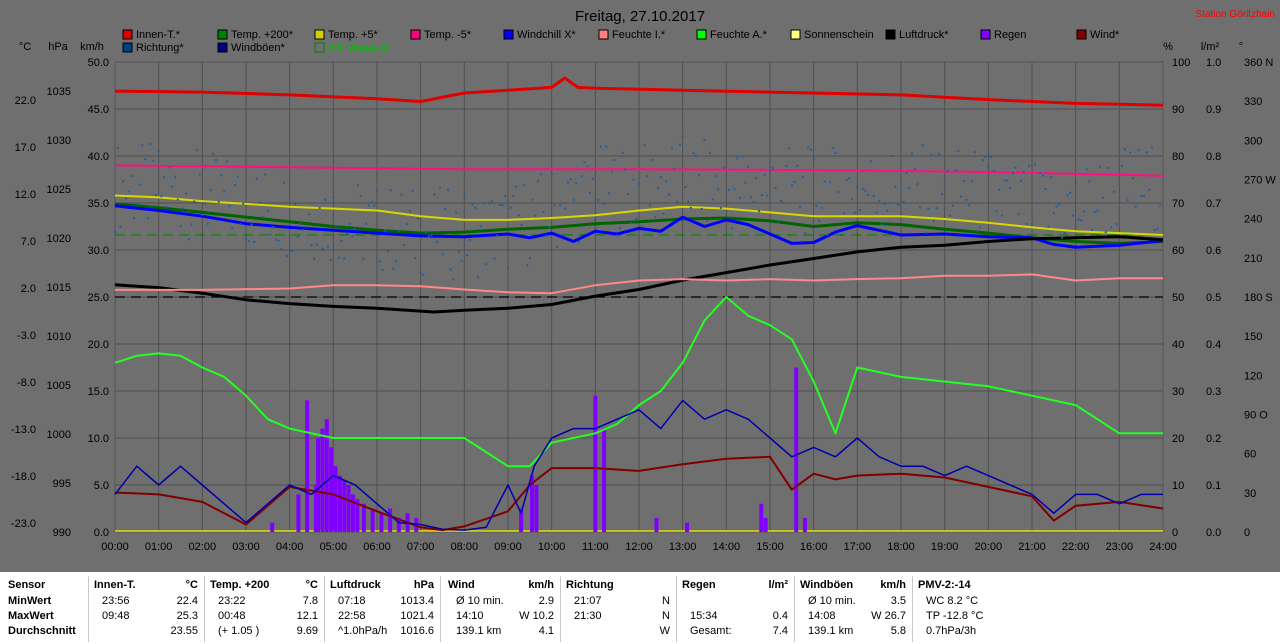 The height and width of the screenshot is (644, 1280). Describe the element at coordinates (98, 251) in the screenshot. I see `wind-axis-tick: 30.0` at that location.